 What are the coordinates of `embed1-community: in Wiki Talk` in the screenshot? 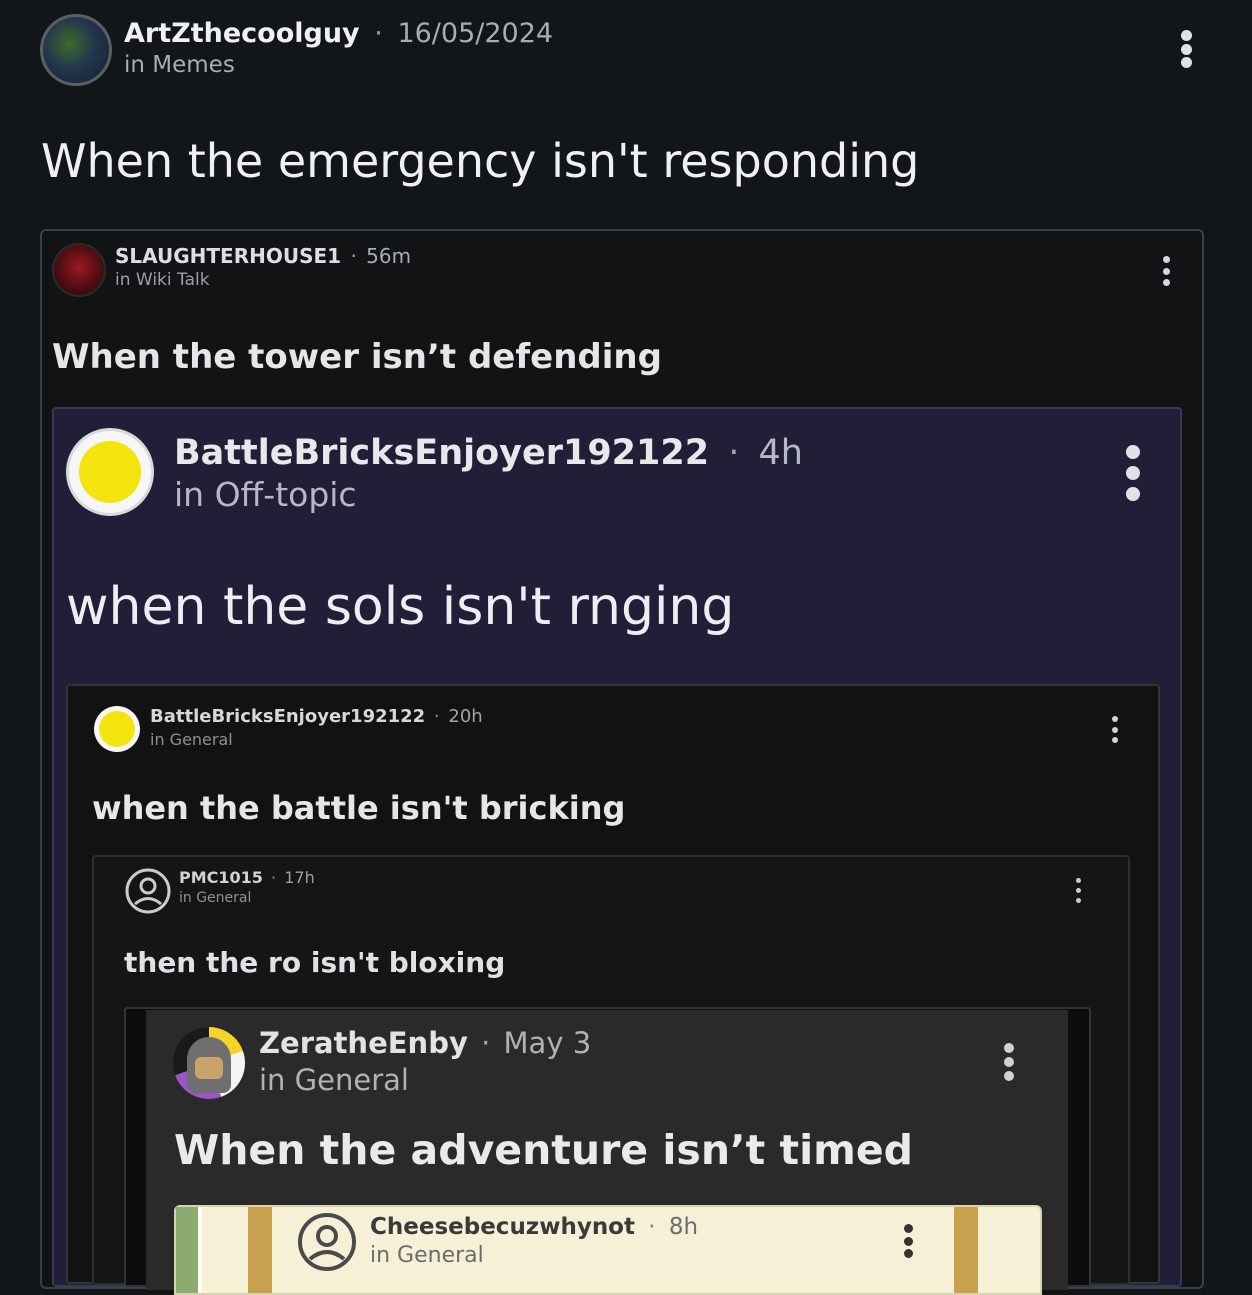 It's located at (162, 280).